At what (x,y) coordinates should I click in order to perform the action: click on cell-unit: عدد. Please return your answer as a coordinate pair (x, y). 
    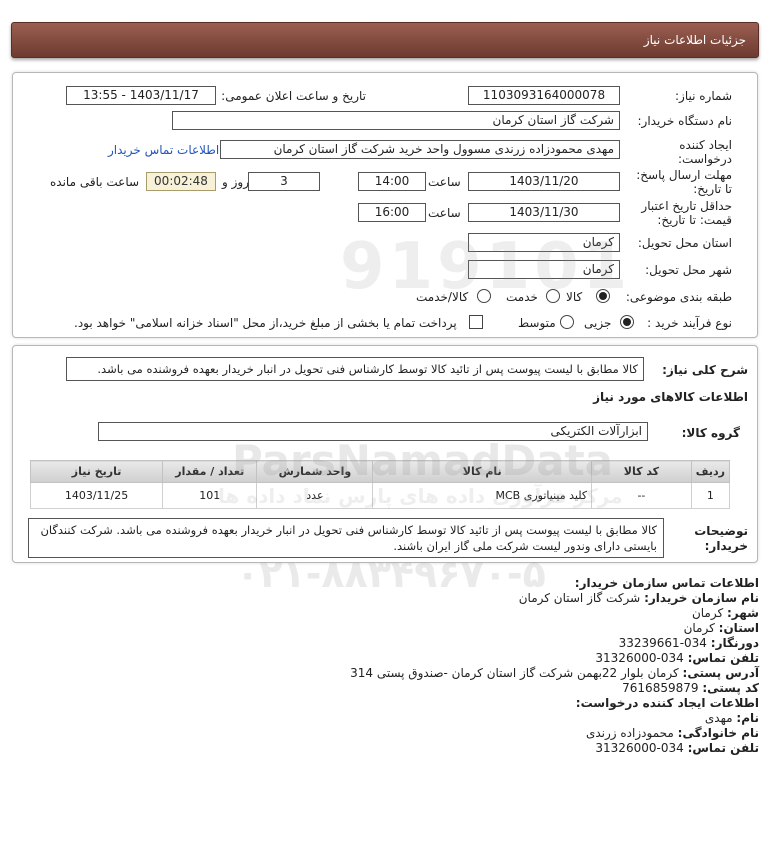
    Looking at the image, I should click on (315, 495).